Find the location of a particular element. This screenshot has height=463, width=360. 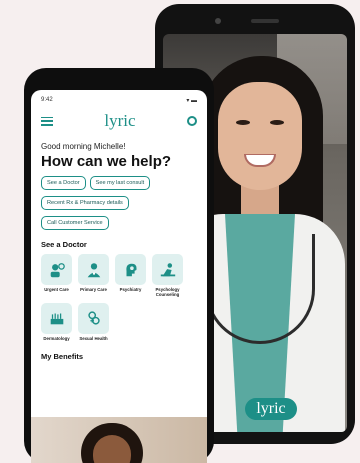

urgent-care-icon is located at coordinates (57, 269).